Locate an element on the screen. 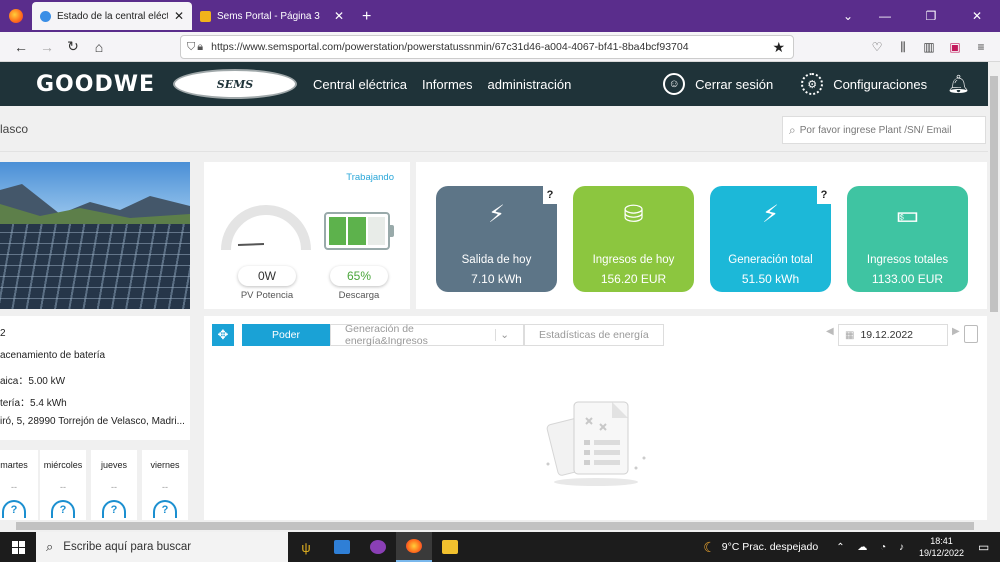 The width and height of the screenshot is (1000, 562). chevron-down-icon: ⌄ is located at coordinates (502, 335).